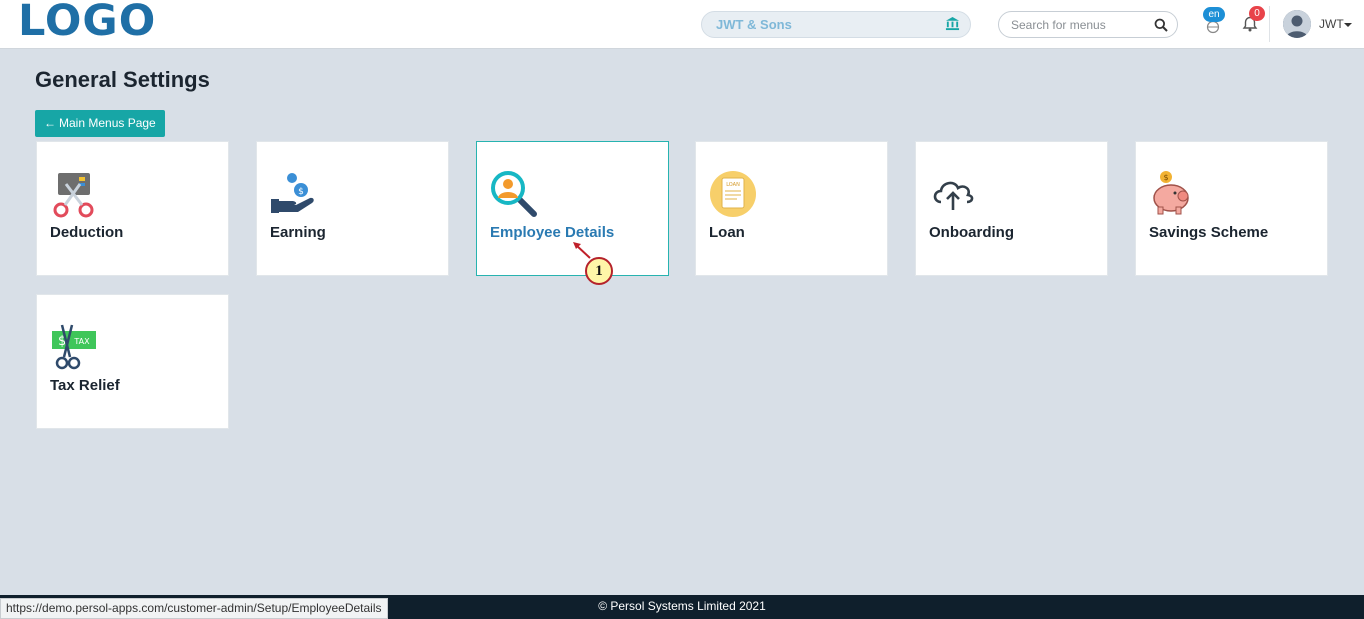 This screenshot has width=1364, height=619. Describe the element at coordinates (1081, 25) in the screenshot. I see `search-input` at that location.